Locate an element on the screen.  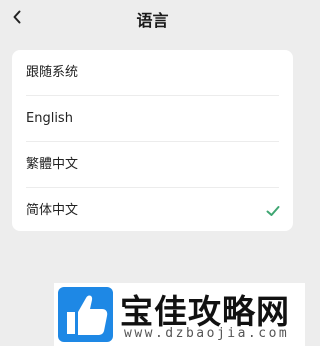
language-option-simplified-chinese: 简体中文 is located at coordinates (152, 209).